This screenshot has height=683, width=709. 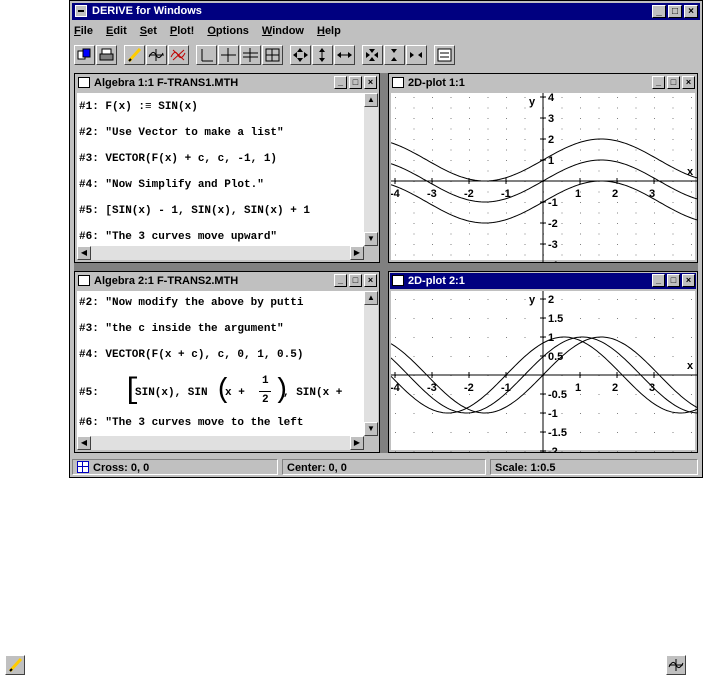 What do you see at coordinates (228, 31) in the screenshot?
I see `menu-options: Options` at bounding box center [228, 31].